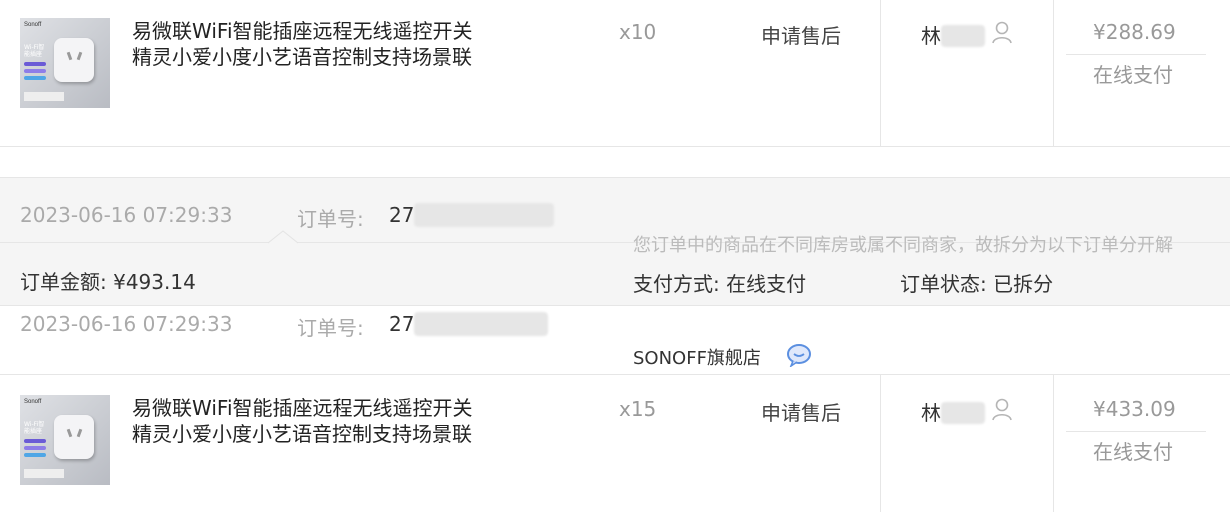 This screenshot has width=1230, height=512. I want to click on chat-bubble-icon, so click(799, 355).